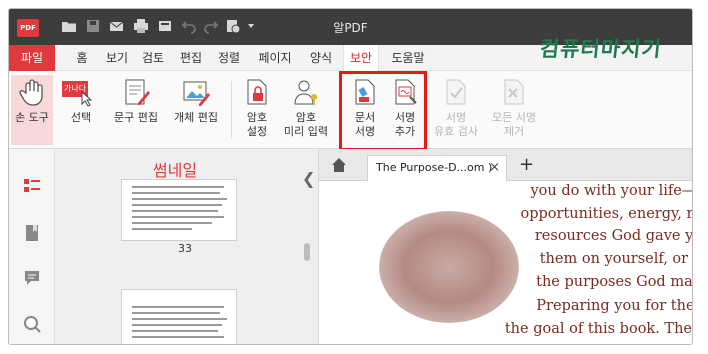  What do you see at coordinates (306, 110) in the screenshot?
I see `password-preinput-button: 암호 미리 입력` at bounding box center [306, 110].